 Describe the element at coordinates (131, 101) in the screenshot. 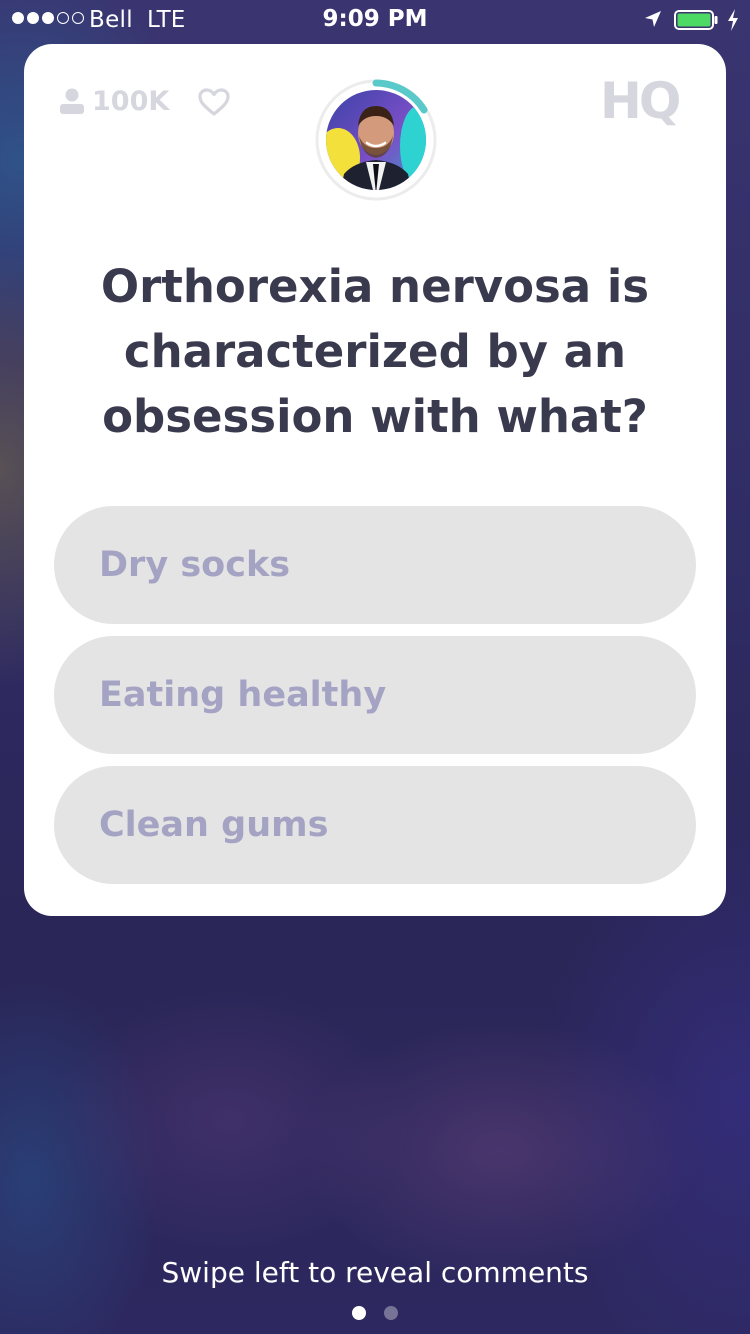

I see `viewer-count: 100K` at that location.